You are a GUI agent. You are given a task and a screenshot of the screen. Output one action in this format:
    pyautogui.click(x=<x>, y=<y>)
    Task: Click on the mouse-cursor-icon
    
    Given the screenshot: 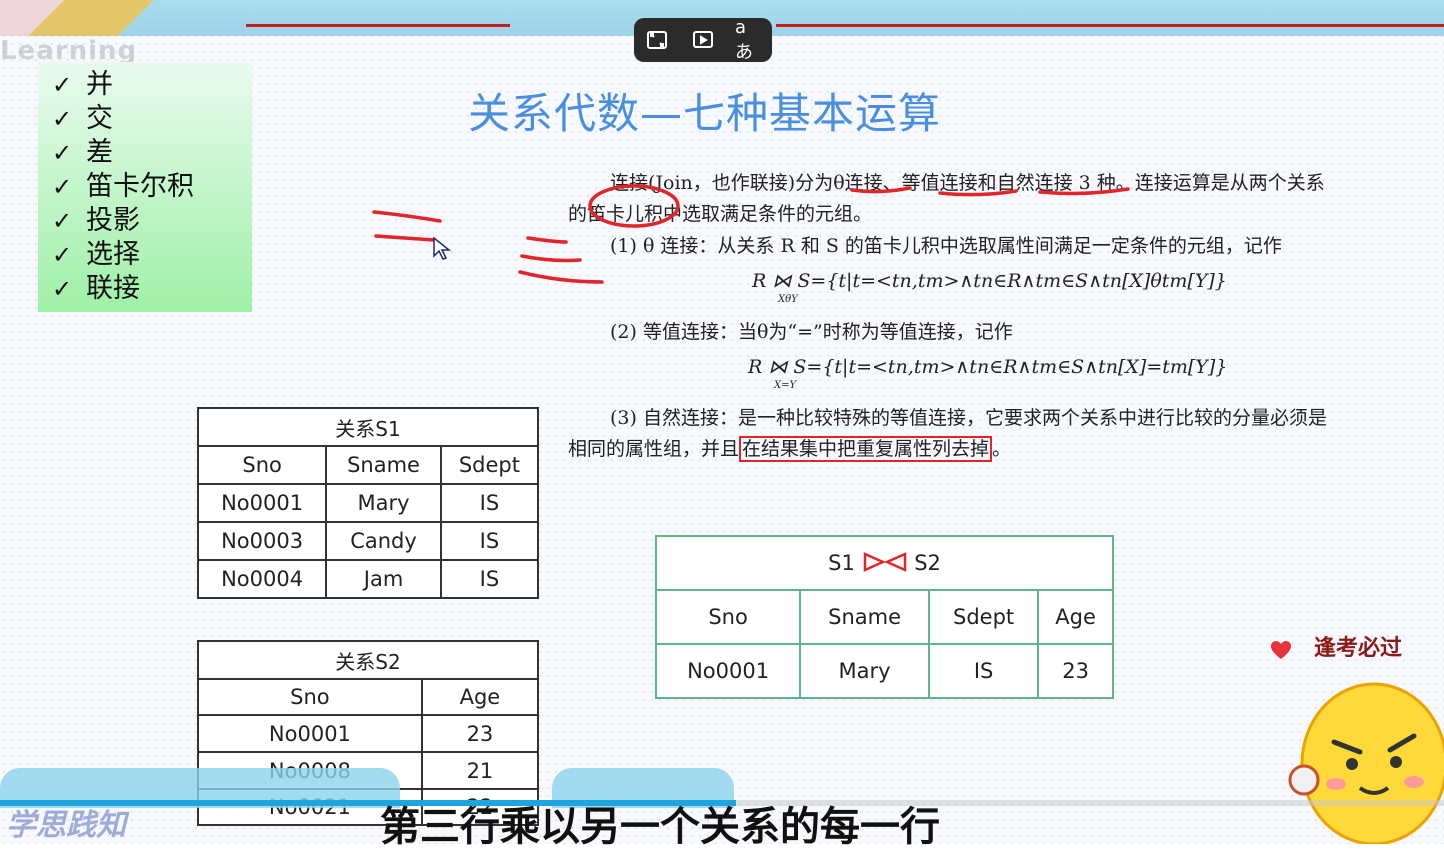 What is the action you would take?
    pyautogui.click(x=442, y=248)
    